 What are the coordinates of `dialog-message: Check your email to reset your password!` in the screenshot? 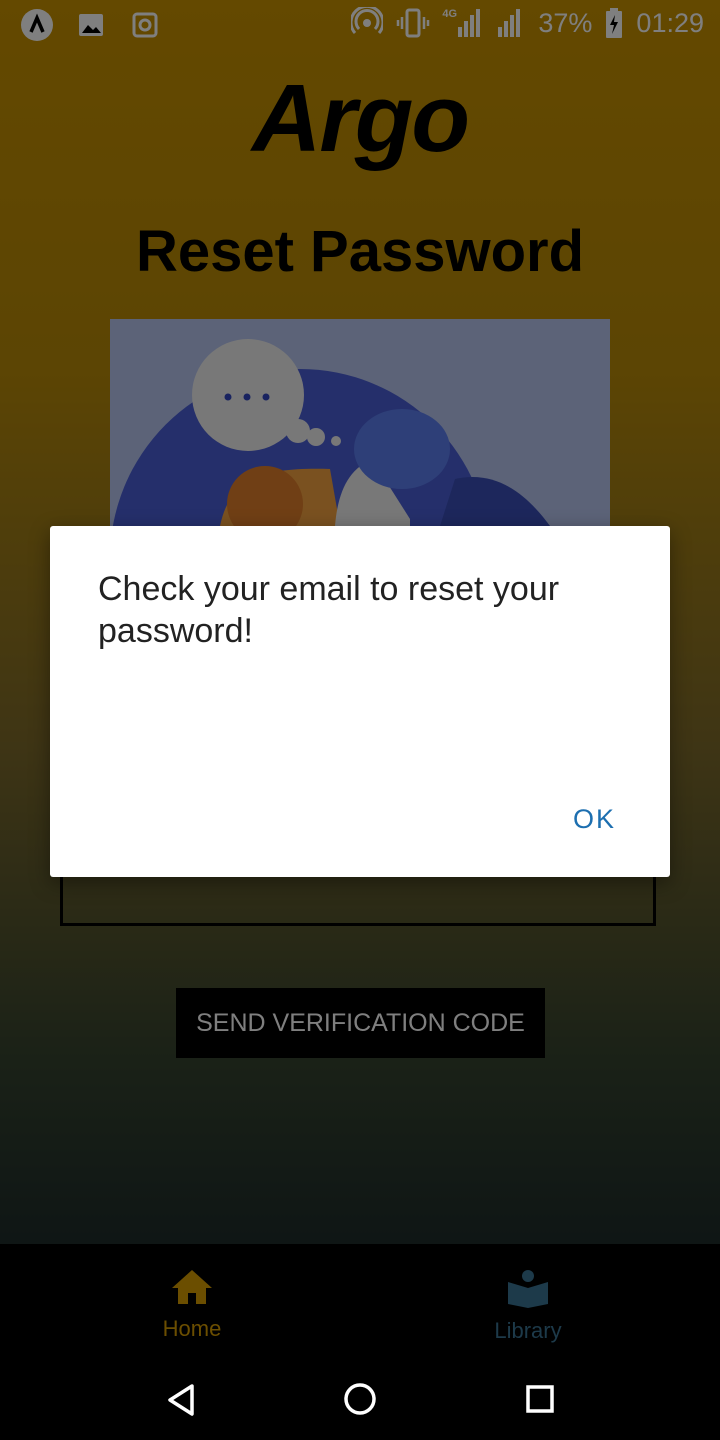 It's located at (329, 610).